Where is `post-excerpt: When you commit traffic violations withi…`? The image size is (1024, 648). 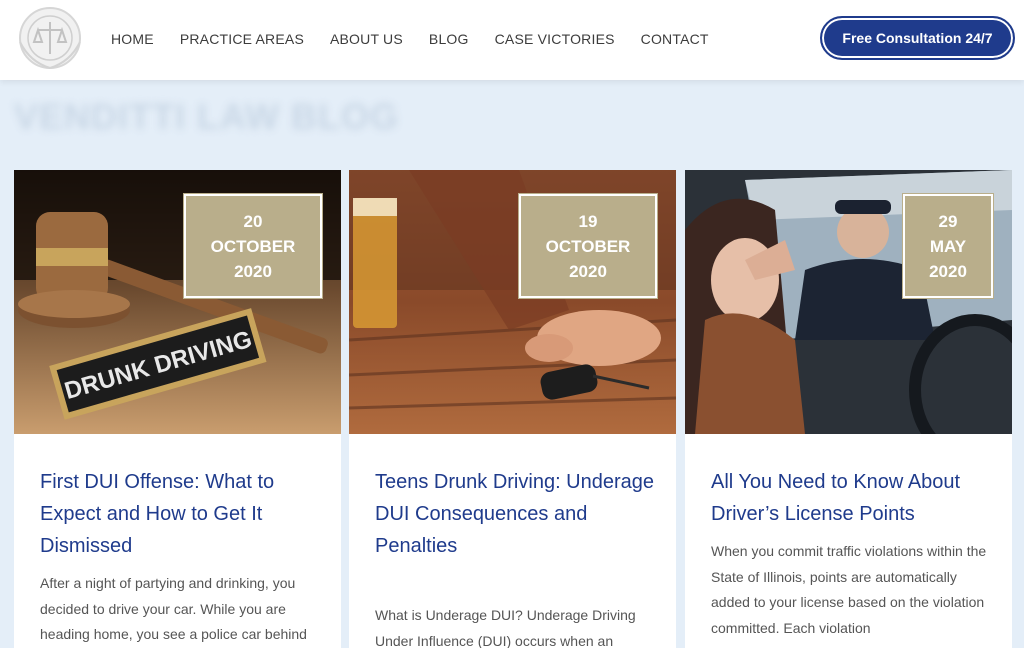 post-excerpt: When you commit traffic violations withi… is located at coordinates (849, 589).